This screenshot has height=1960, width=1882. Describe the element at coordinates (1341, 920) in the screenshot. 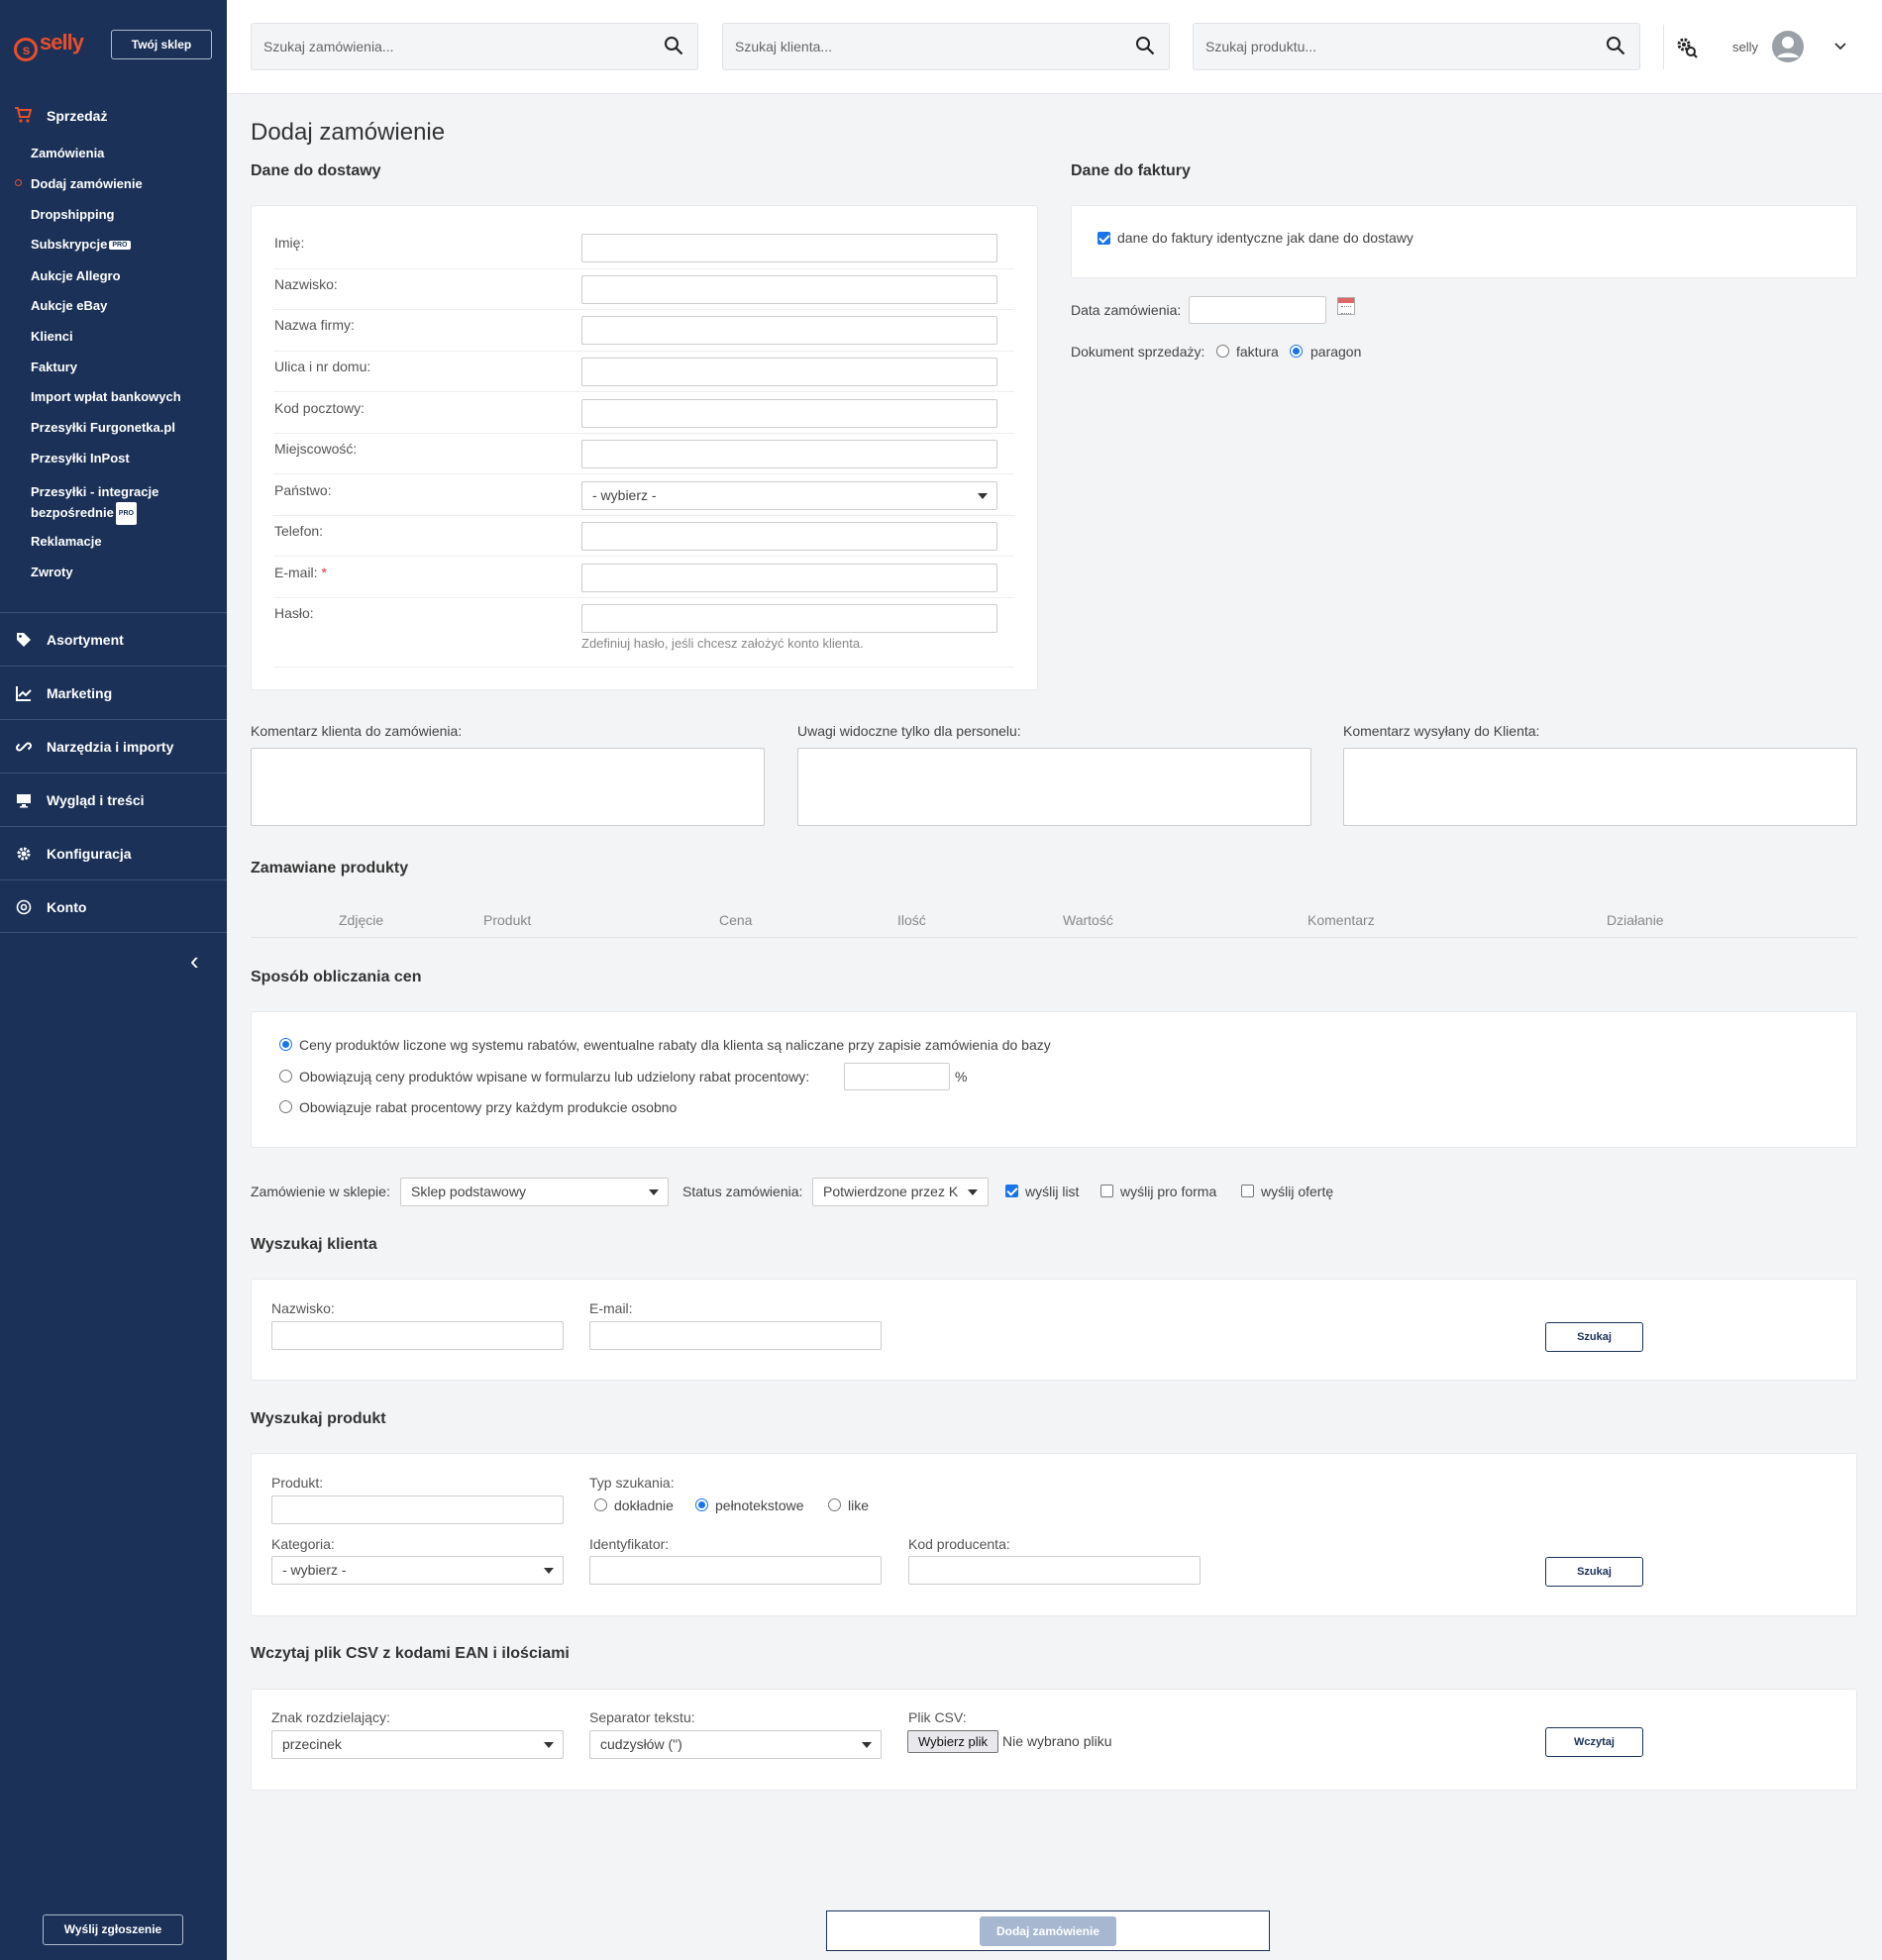

I see `col-comment: Komentarz` at that location.